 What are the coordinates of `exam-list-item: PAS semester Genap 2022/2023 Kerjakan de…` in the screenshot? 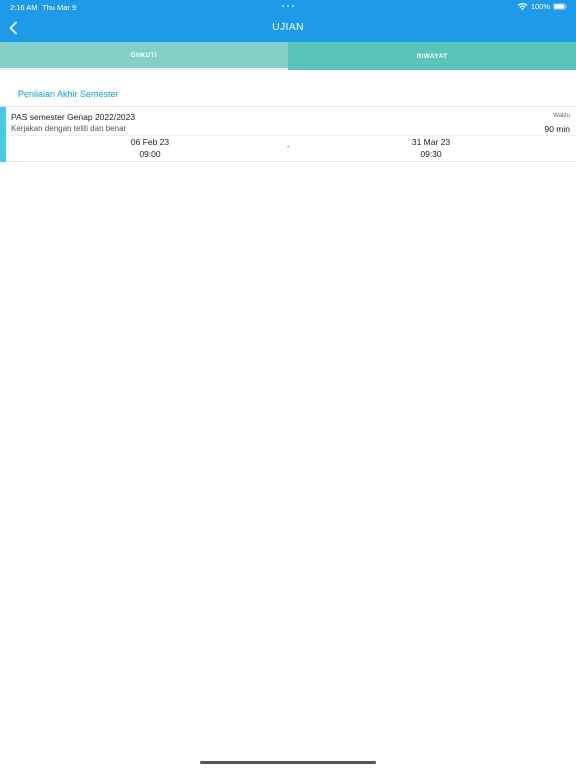 It's located at (288, 134).